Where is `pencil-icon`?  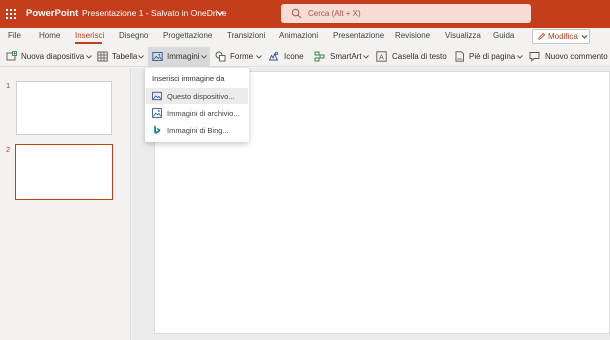 pencil-icon is located at coordinates (542, 36).